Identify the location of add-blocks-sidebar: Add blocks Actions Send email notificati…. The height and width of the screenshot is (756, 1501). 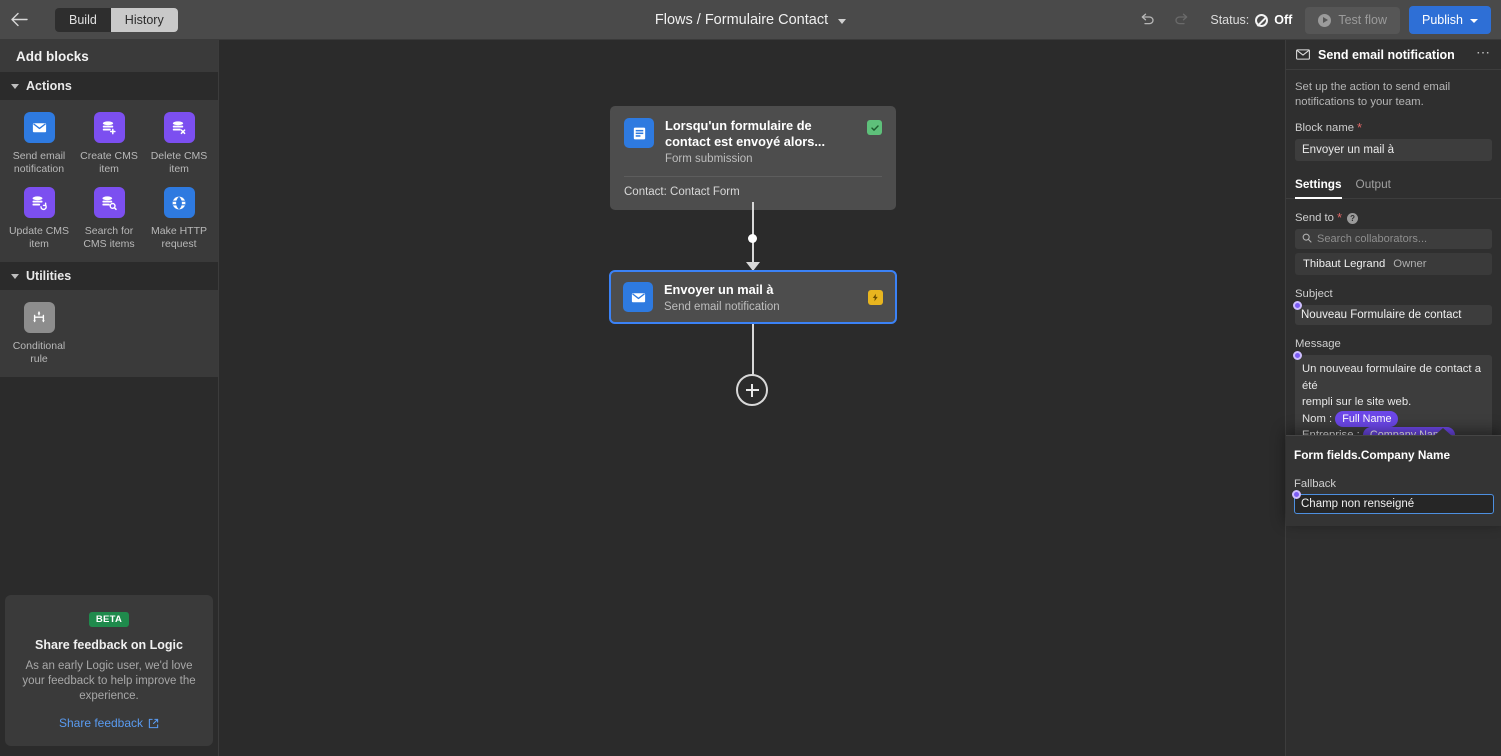
(109, 398).